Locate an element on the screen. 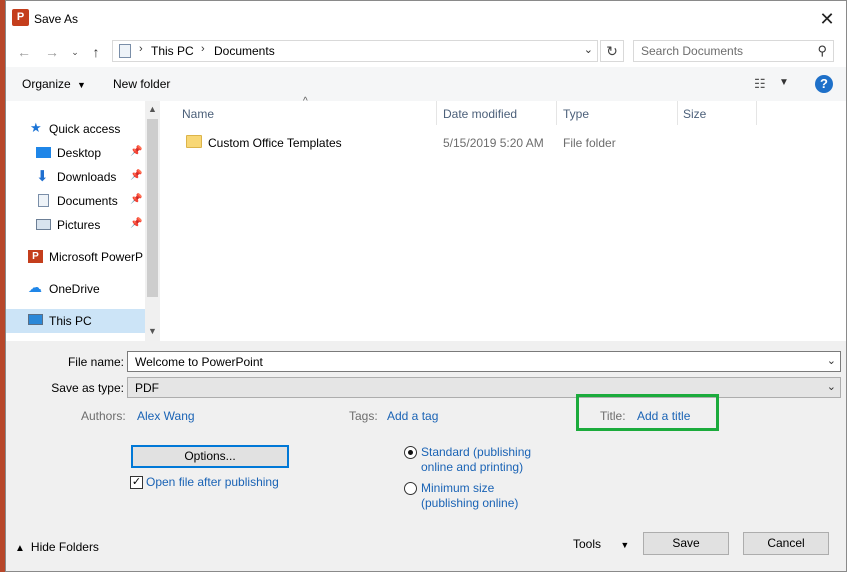  view-options-icon: ☷ is located at coordinates (760, 84).